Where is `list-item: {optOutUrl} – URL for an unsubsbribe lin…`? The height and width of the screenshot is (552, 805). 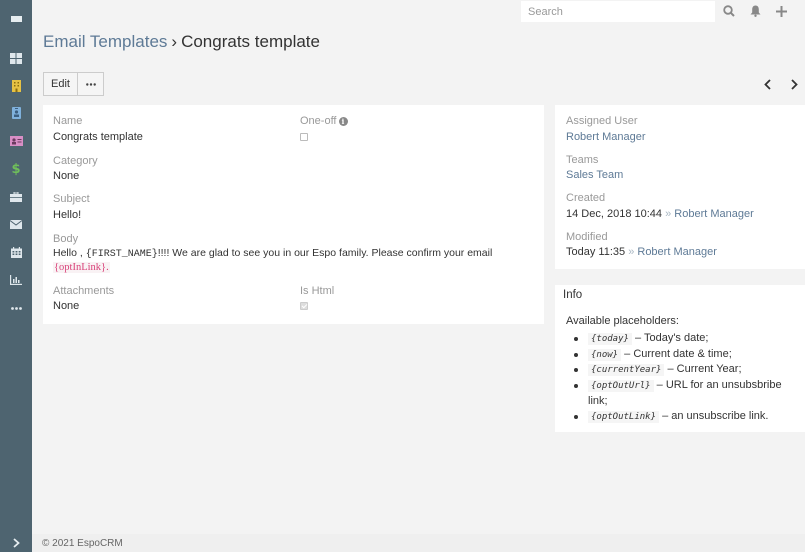 list-item: {optOutUrl} – URL for an unsubsbribe lin… is located at coordinates (686, 393).